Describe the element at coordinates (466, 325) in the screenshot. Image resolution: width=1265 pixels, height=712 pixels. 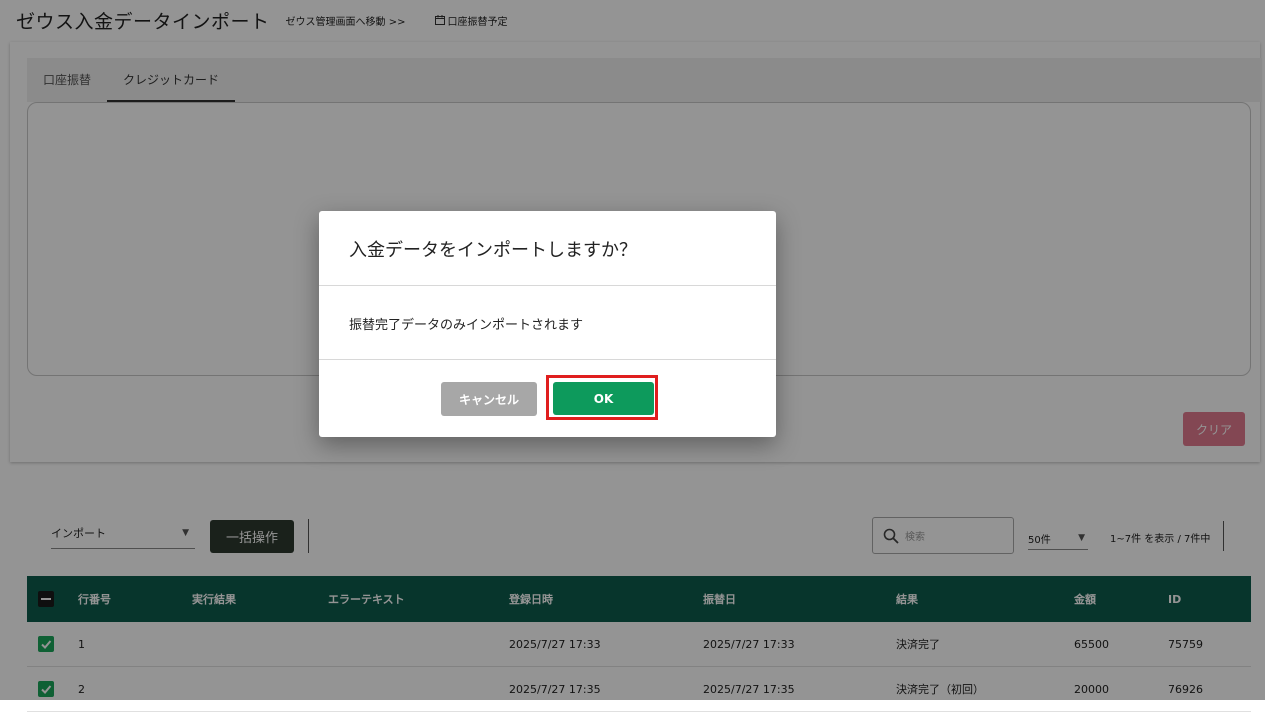
I see `dialog-message: 振替完了データのみインポートされます` at that location.